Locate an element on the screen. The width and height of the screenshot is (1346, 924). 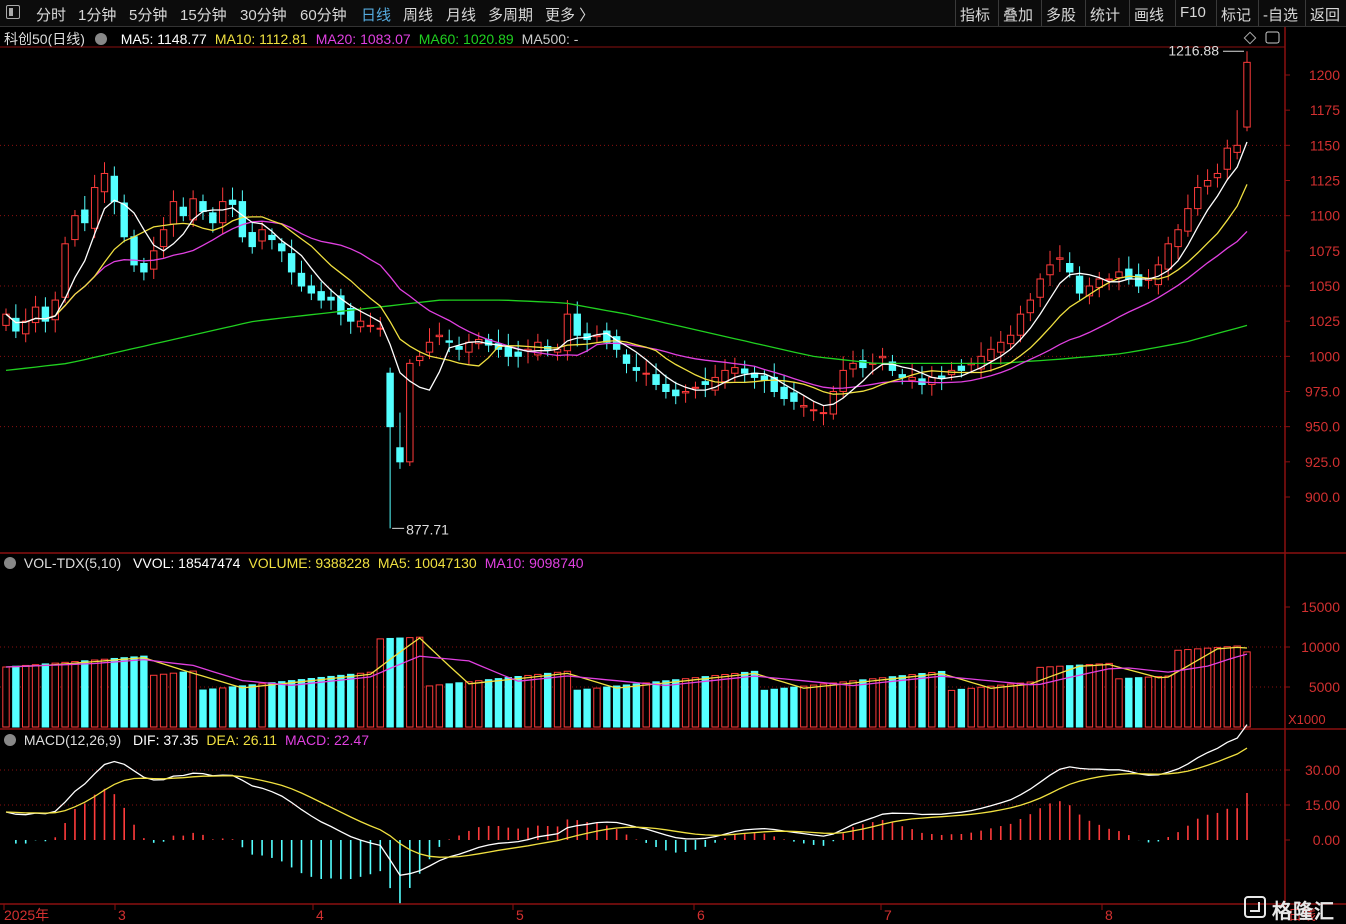
x-axis-label: 7 is located at coordinates (888, 915).